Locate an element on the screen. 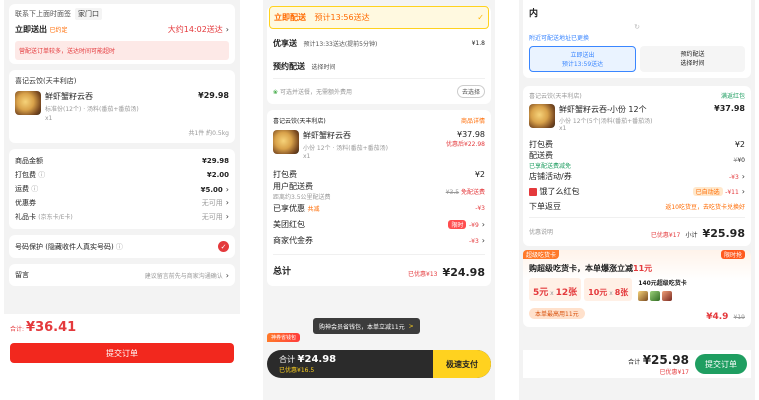  contact-label: 联系下上面时面签 is located at coordinates (43, 14).